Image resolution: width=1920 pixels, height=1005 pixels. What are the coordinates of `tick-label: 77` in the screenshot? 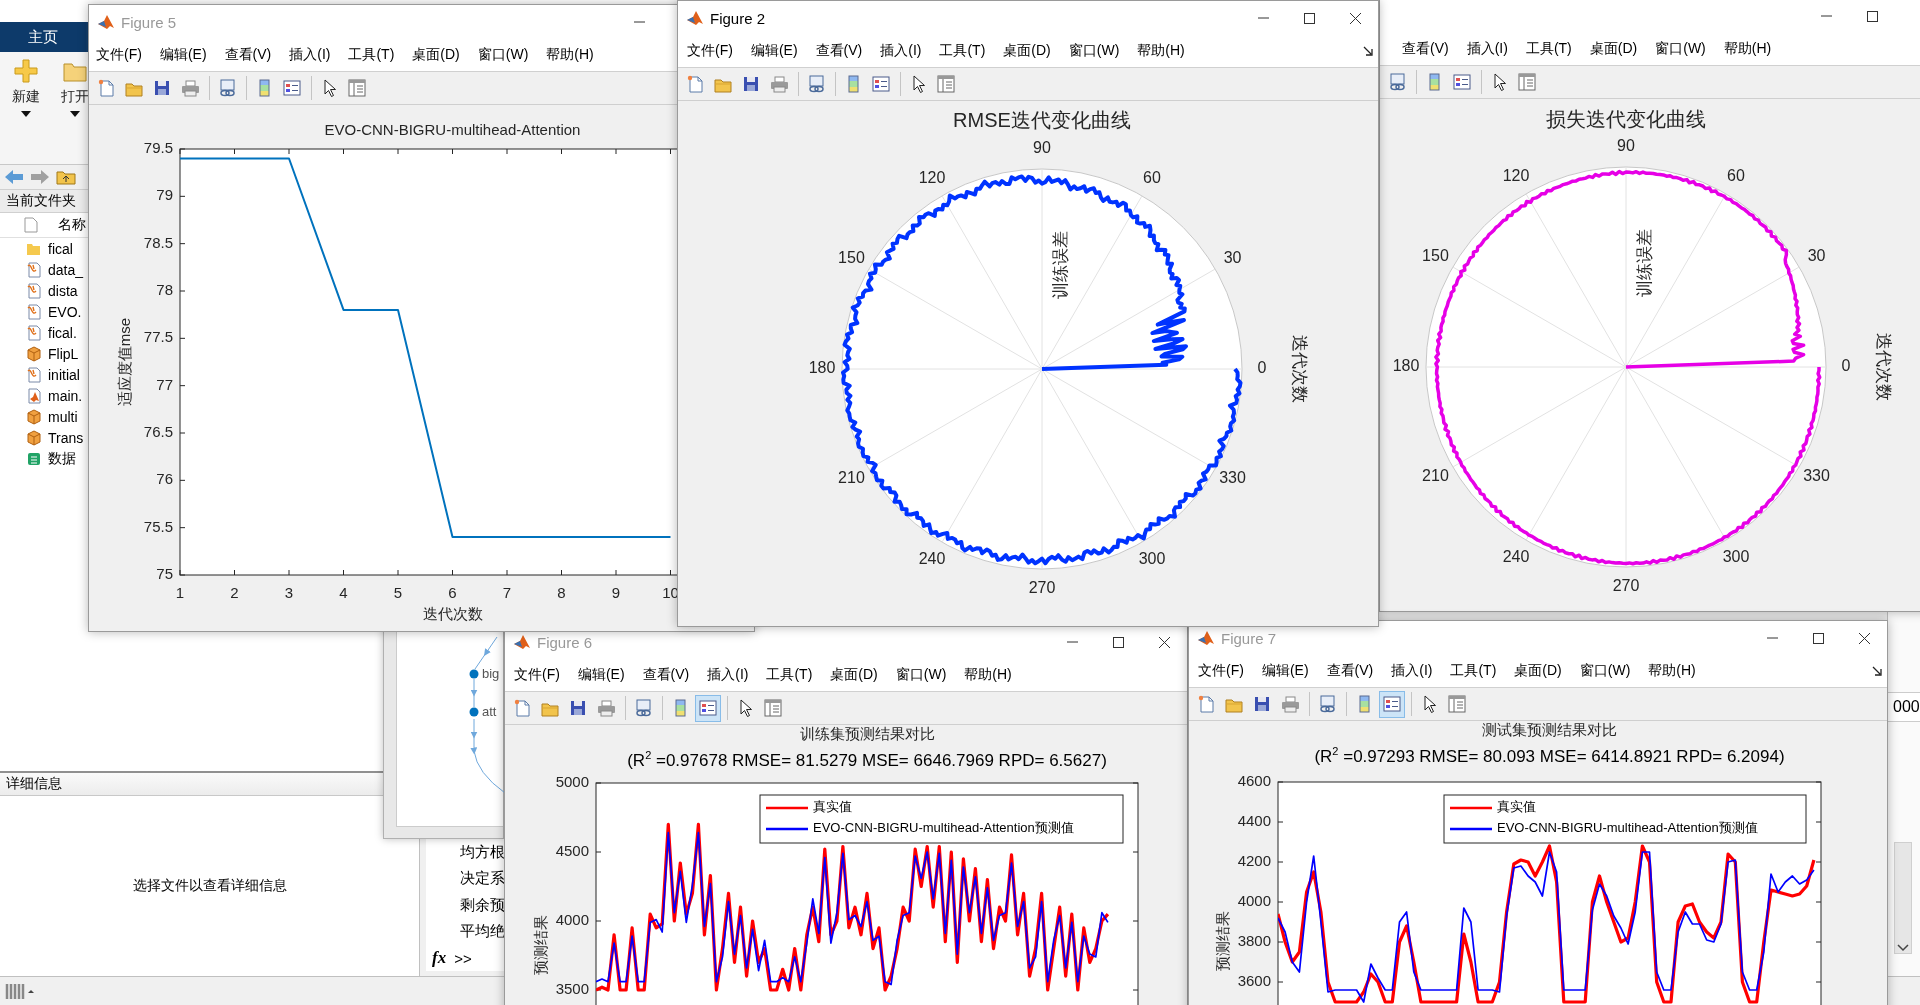 It's located at (164, 384).